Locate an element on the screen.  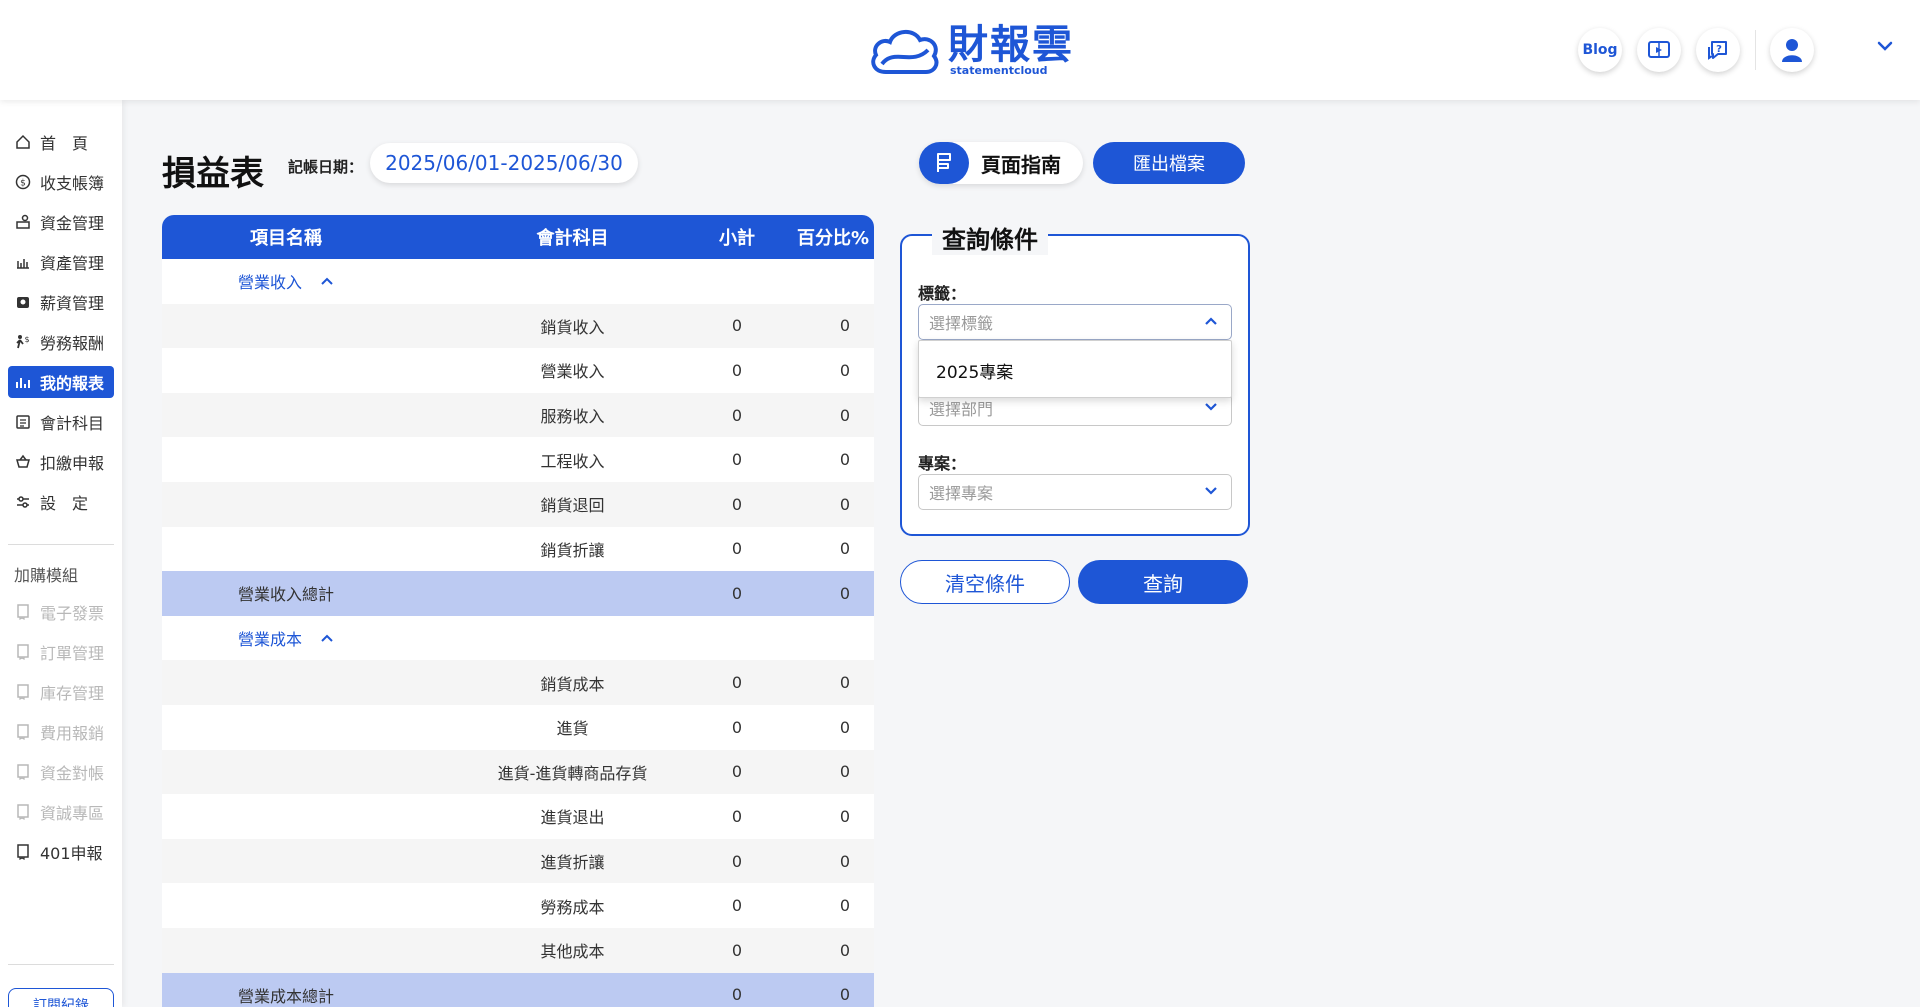
sidebar-item-salary: 薪資管理 is located at coordinates (61, 302).